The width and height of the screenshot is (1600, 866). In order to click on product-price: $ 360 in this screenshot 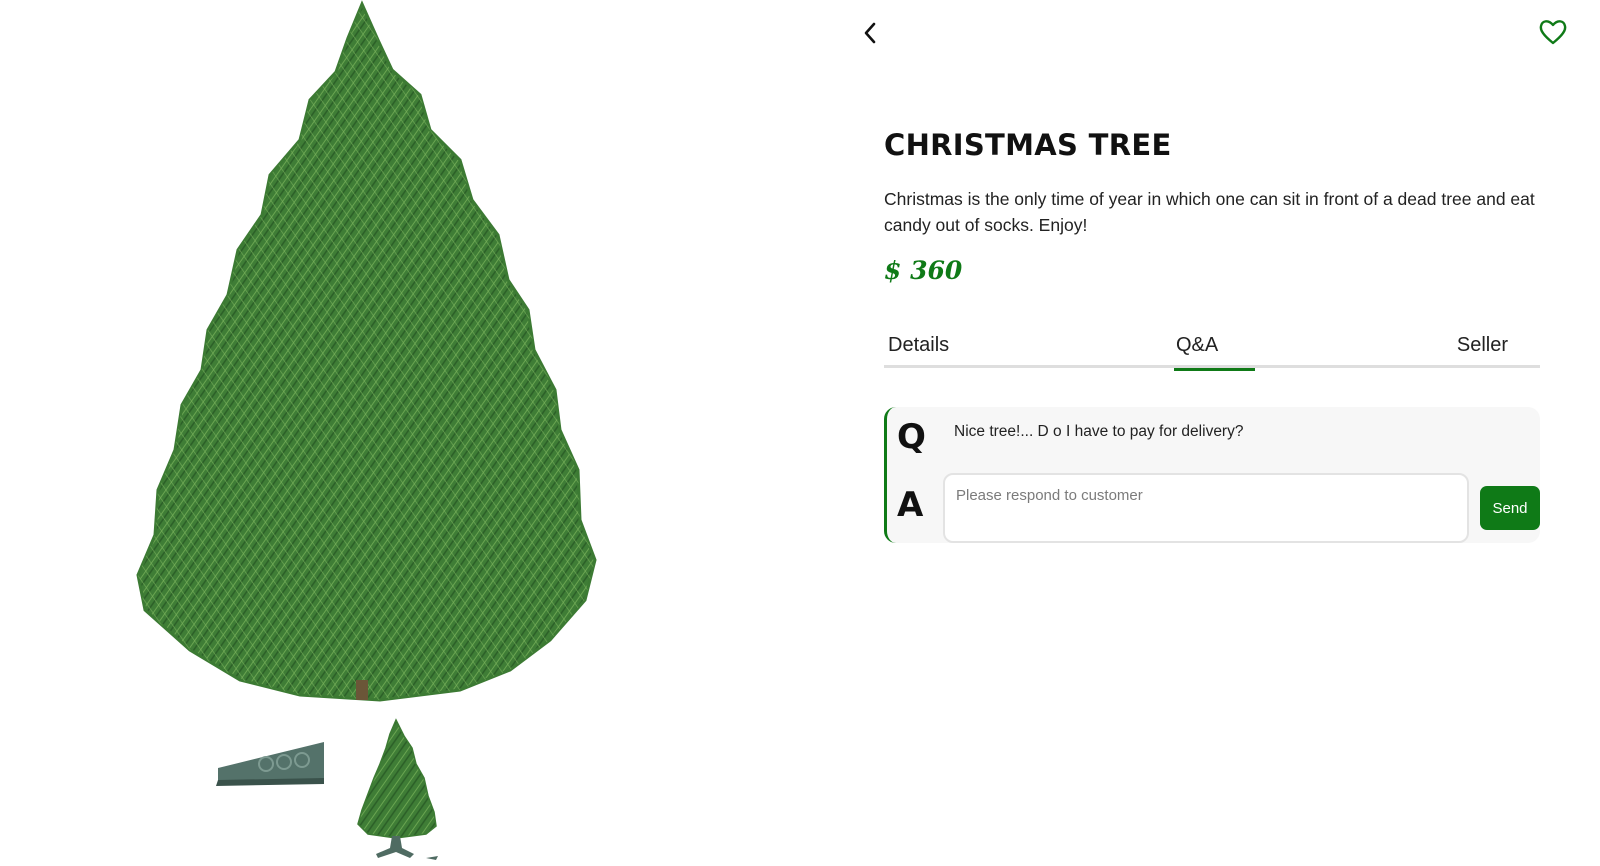, I will do `click(923, 270)`.